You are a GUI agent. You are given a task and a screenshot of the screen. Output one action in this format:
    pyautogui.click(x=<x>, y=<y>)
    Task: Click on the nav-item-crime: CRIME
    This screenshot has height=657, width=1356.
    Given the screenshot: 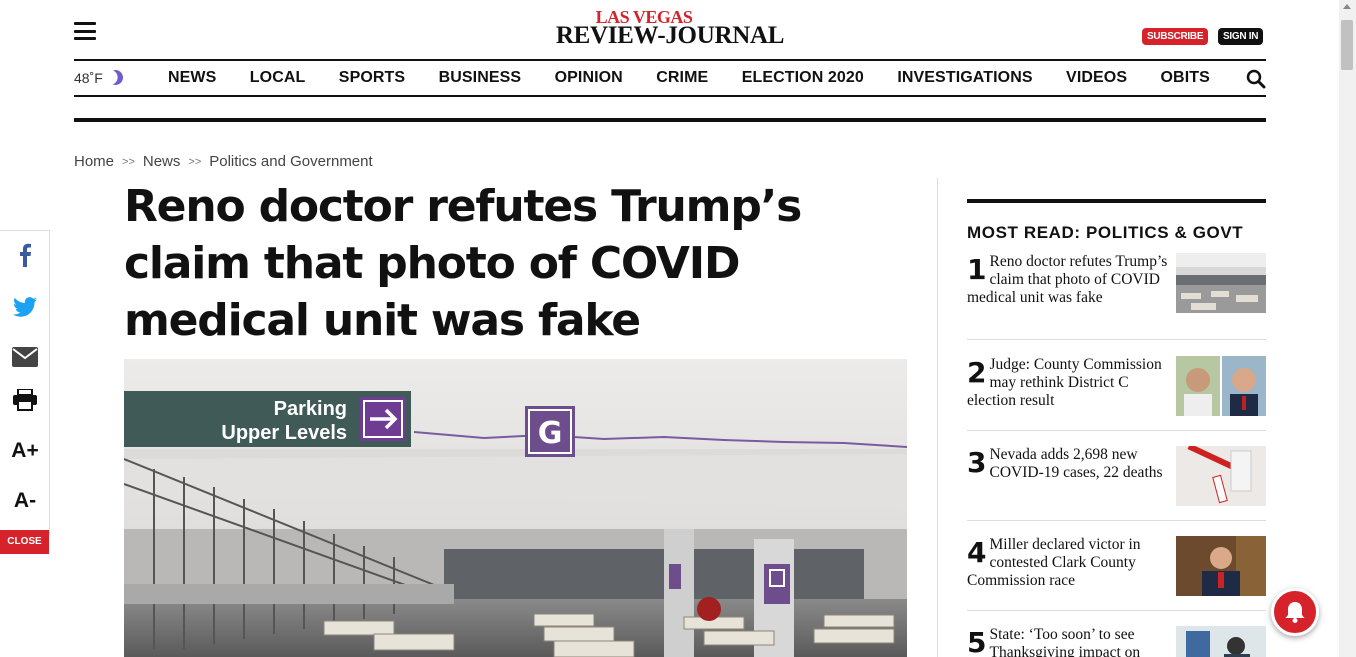 What is the action you would take?
    pyautogui.click(x=682, y=78)
    